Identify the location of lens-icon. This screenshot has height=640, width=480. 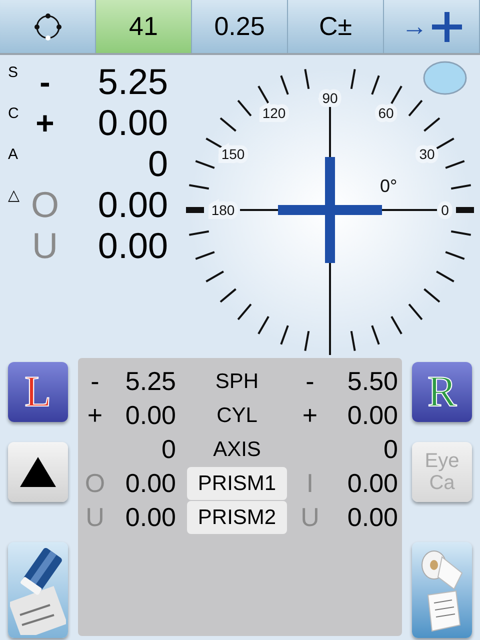
(445, 78).